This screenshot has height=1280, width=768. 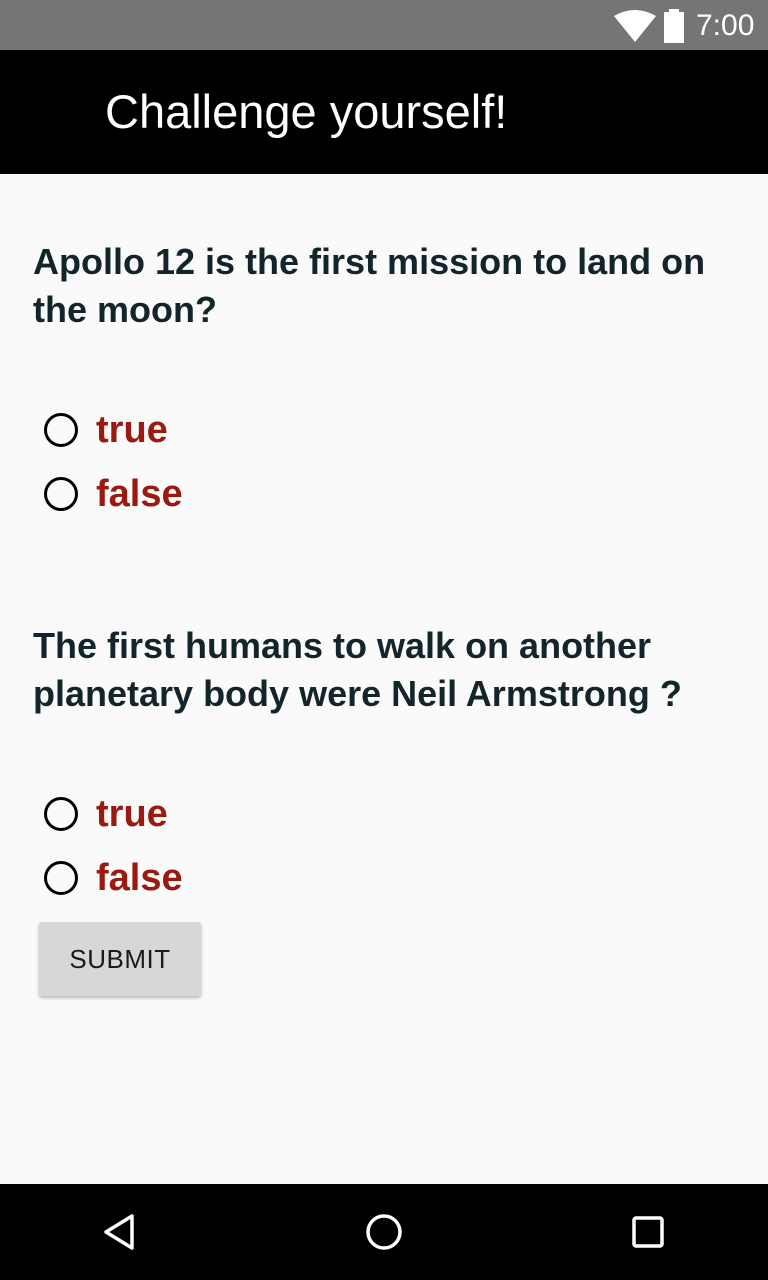 What do you see at coordinates (306, 111) in the screenshot?
I see `app-title: Challenge yourself!` at bounding box center [306, 111].